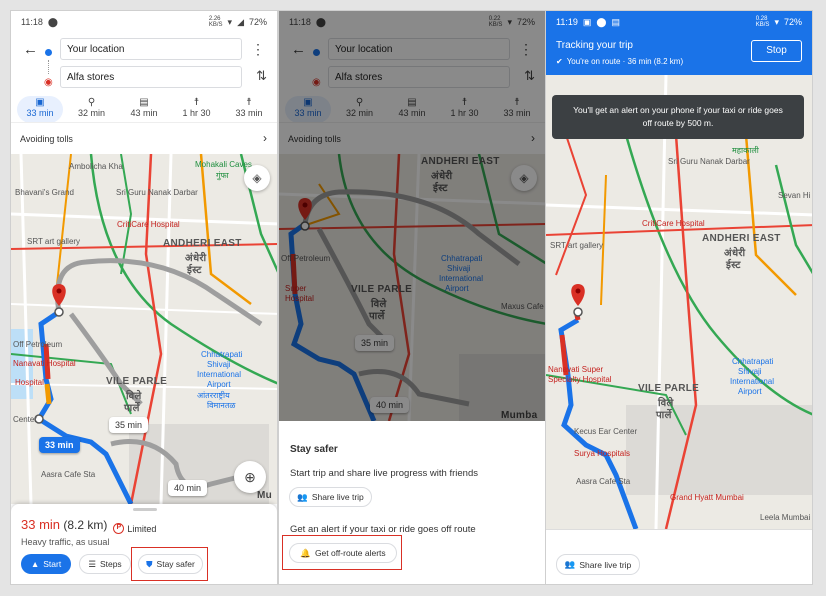  What do you see at coordinates (576, 369) in the screenshot?
I see `map-label: Nanavati Super` at bounding box center [576, 369].